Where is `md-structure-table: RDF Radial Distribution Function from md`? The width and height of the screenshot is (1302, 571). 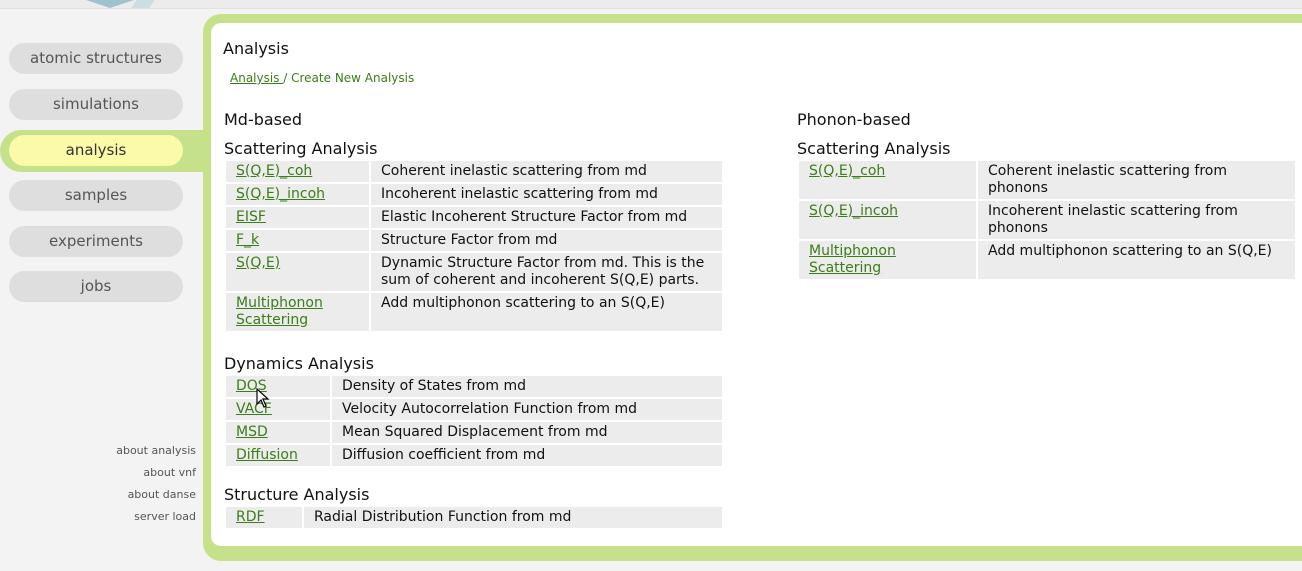 md-structure-table: RDF Radial Distribution Function from md is located at coordinates (474, 517).